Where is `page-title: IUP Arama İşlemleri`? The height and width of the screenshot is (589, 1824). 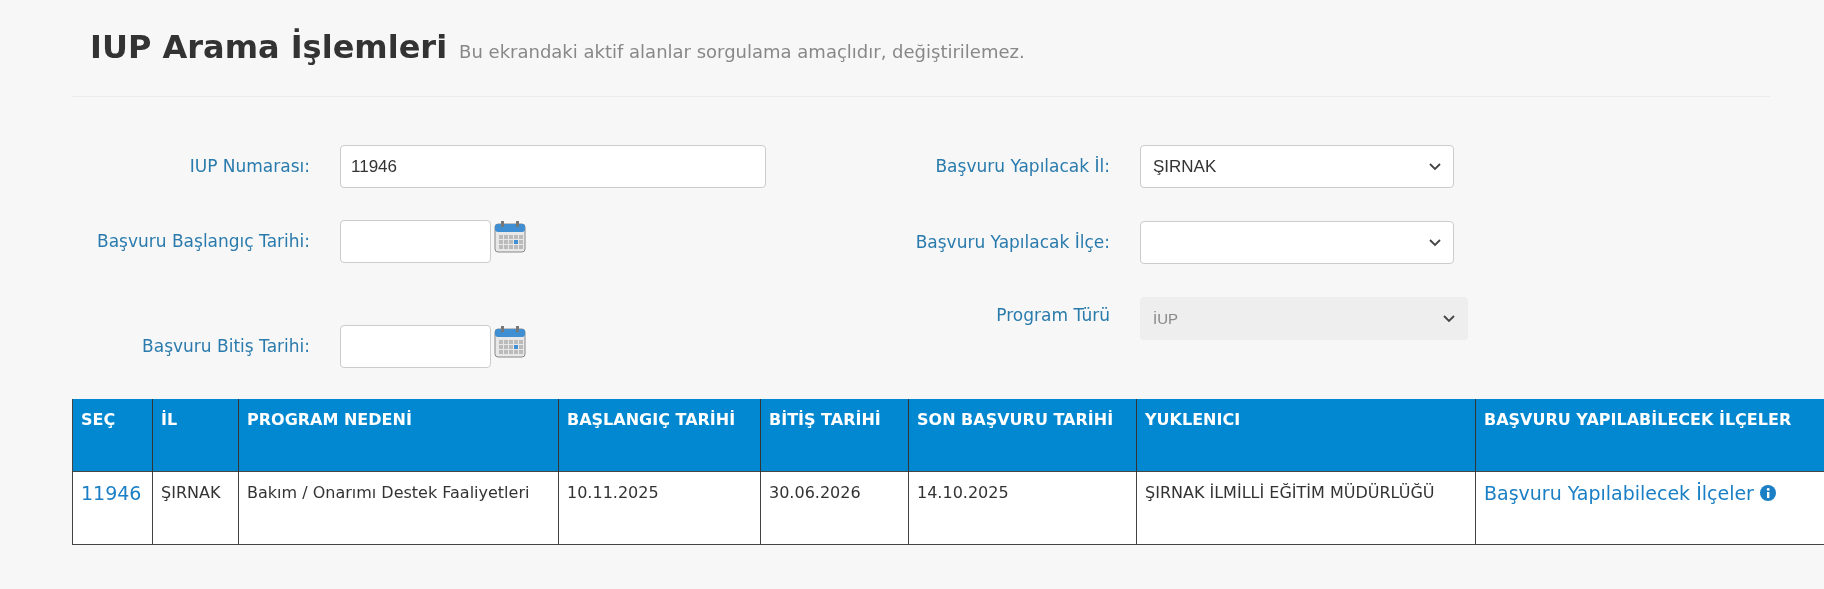 page-title: IUP Arama İşlemleri is located at coordinates (269, 47).